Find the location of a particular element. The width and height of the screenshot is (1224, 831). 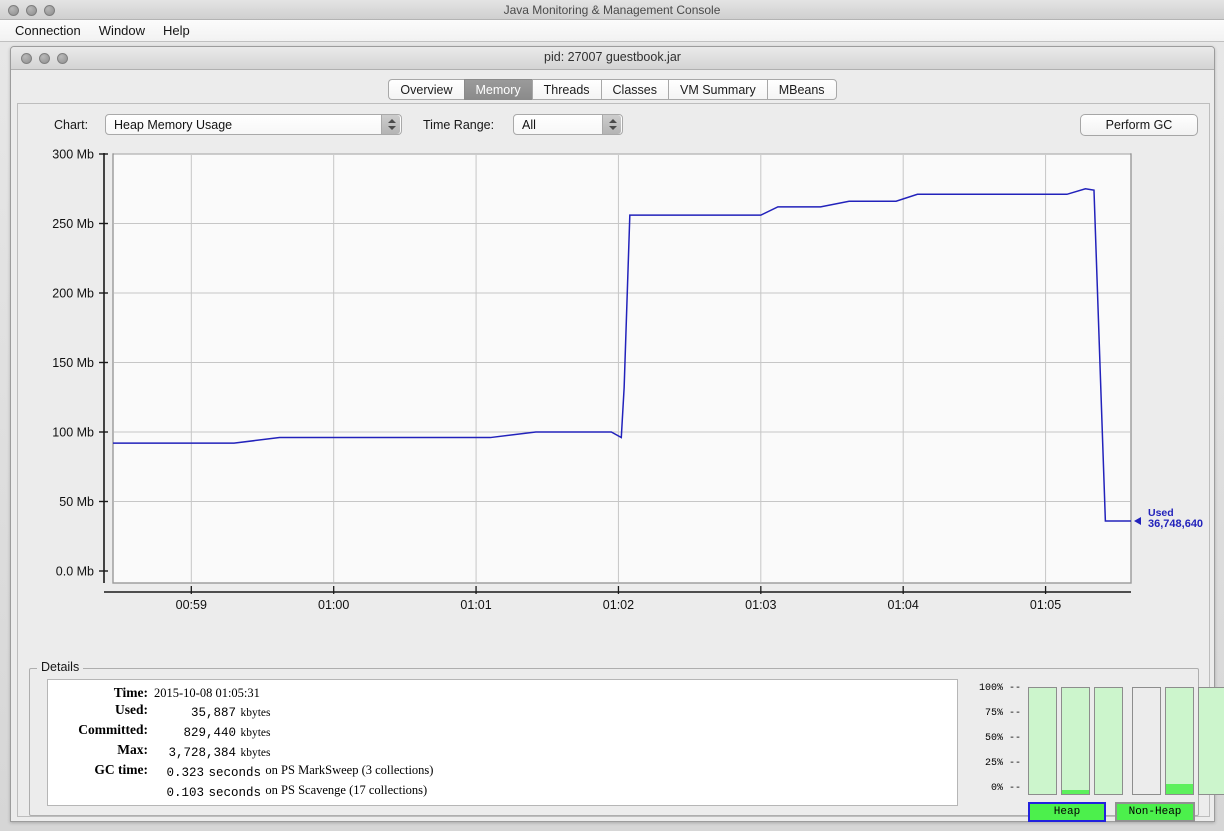

details-value-used: 35,887 kbytes is located at coordinates (293, 712).